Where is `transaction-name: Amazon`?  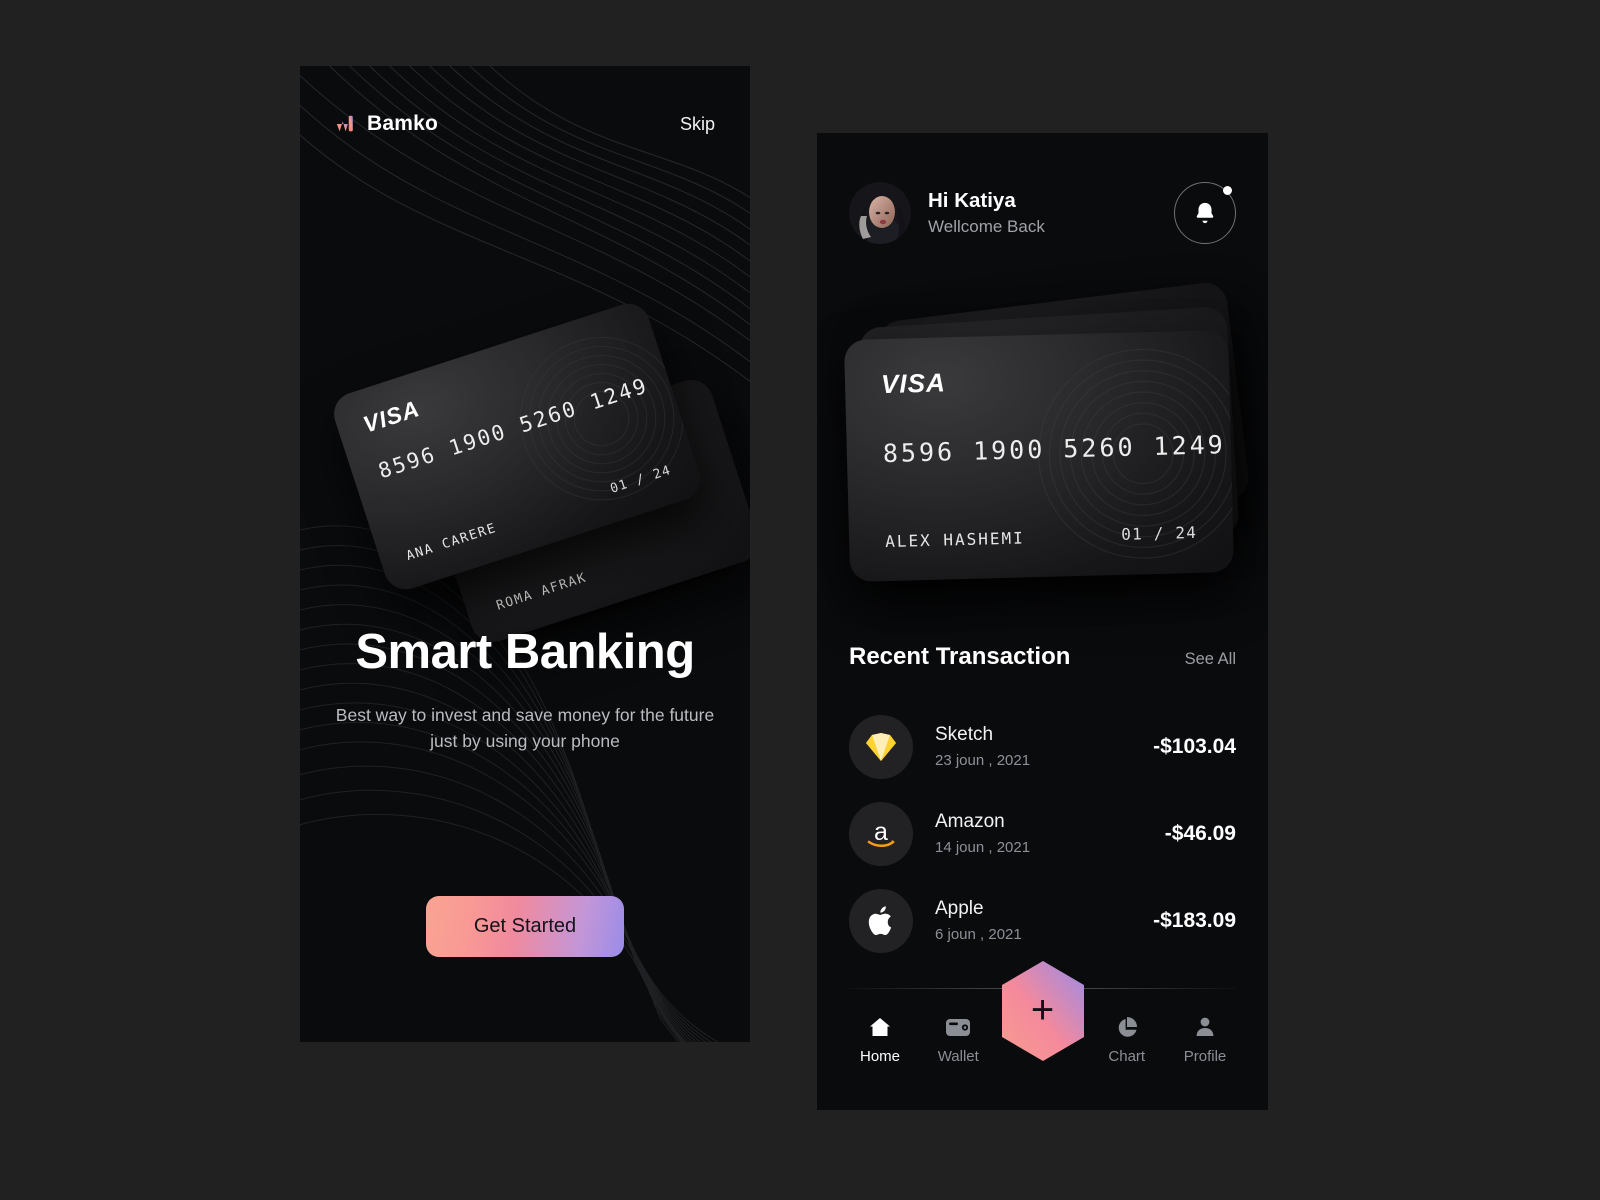 transaction-name: Amazon is located at coordinates (970, 821).